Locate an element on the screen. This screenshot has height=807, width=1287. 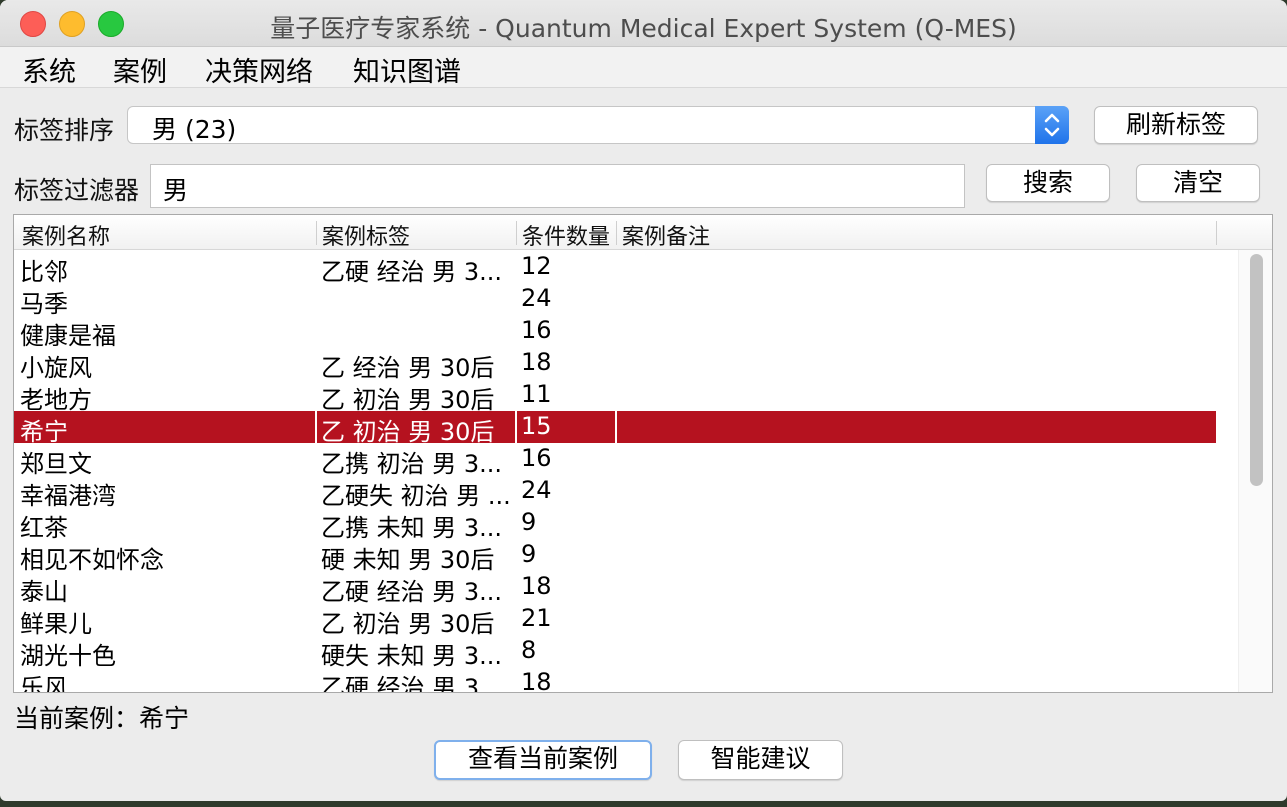
table-row-selected: 希宁 乙 初治 男 30后 15 is located at coordinates (615, 428).